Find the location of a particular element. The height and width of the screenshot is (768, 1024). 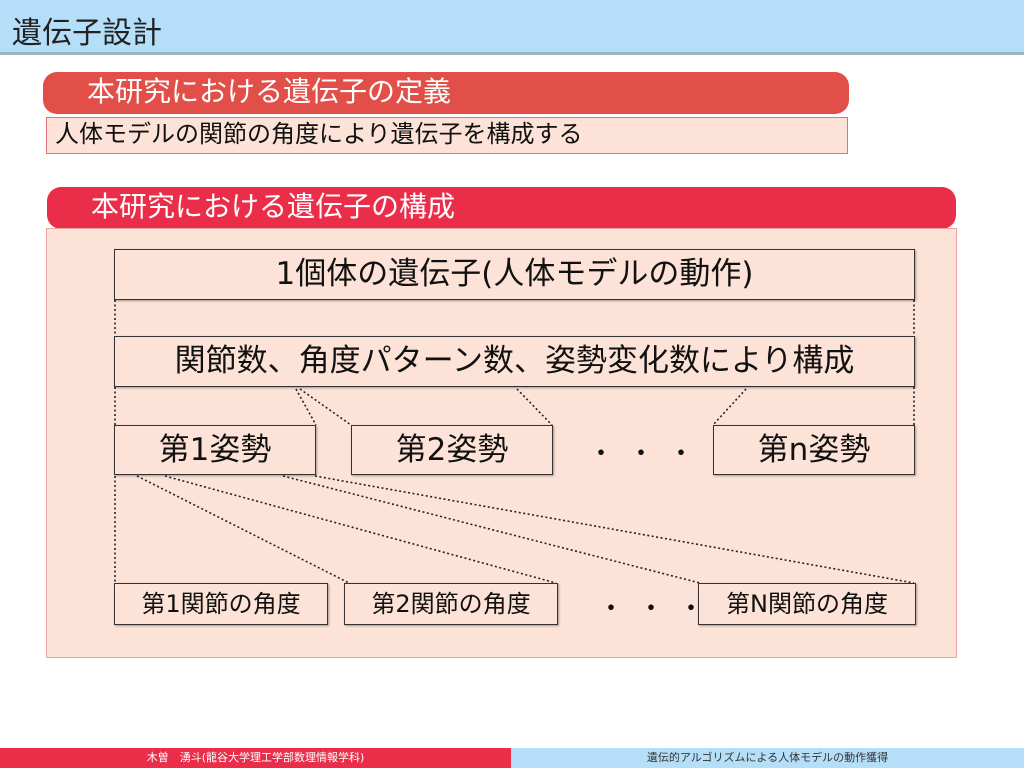

slide-title: 遺伝子設計 is located at coordinates (87, 33).